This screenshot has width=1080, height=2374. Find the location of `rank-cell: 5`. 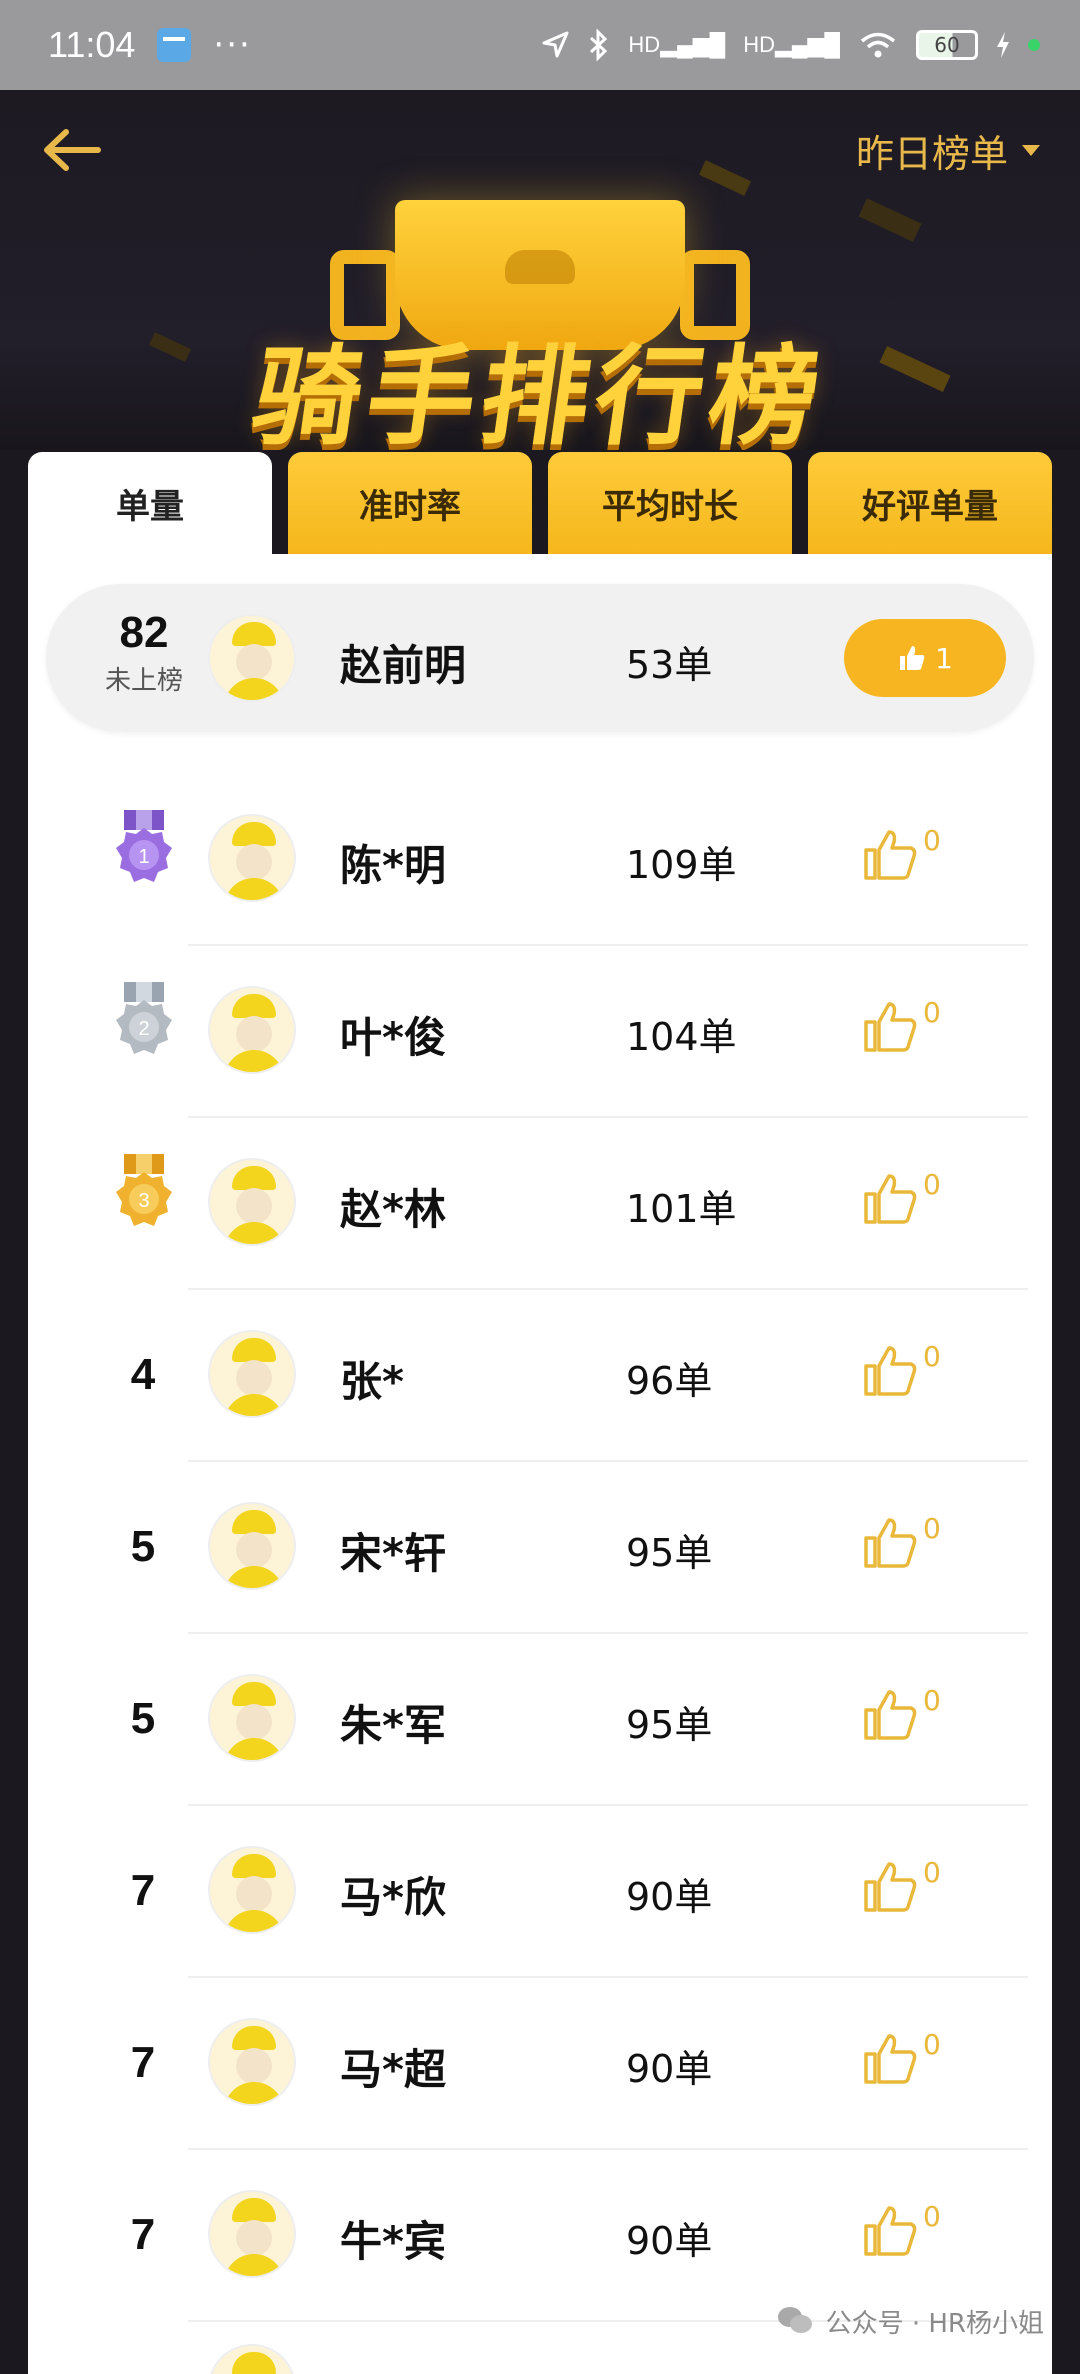

rank-cell: 5 is located at coordinates (143, 1547).